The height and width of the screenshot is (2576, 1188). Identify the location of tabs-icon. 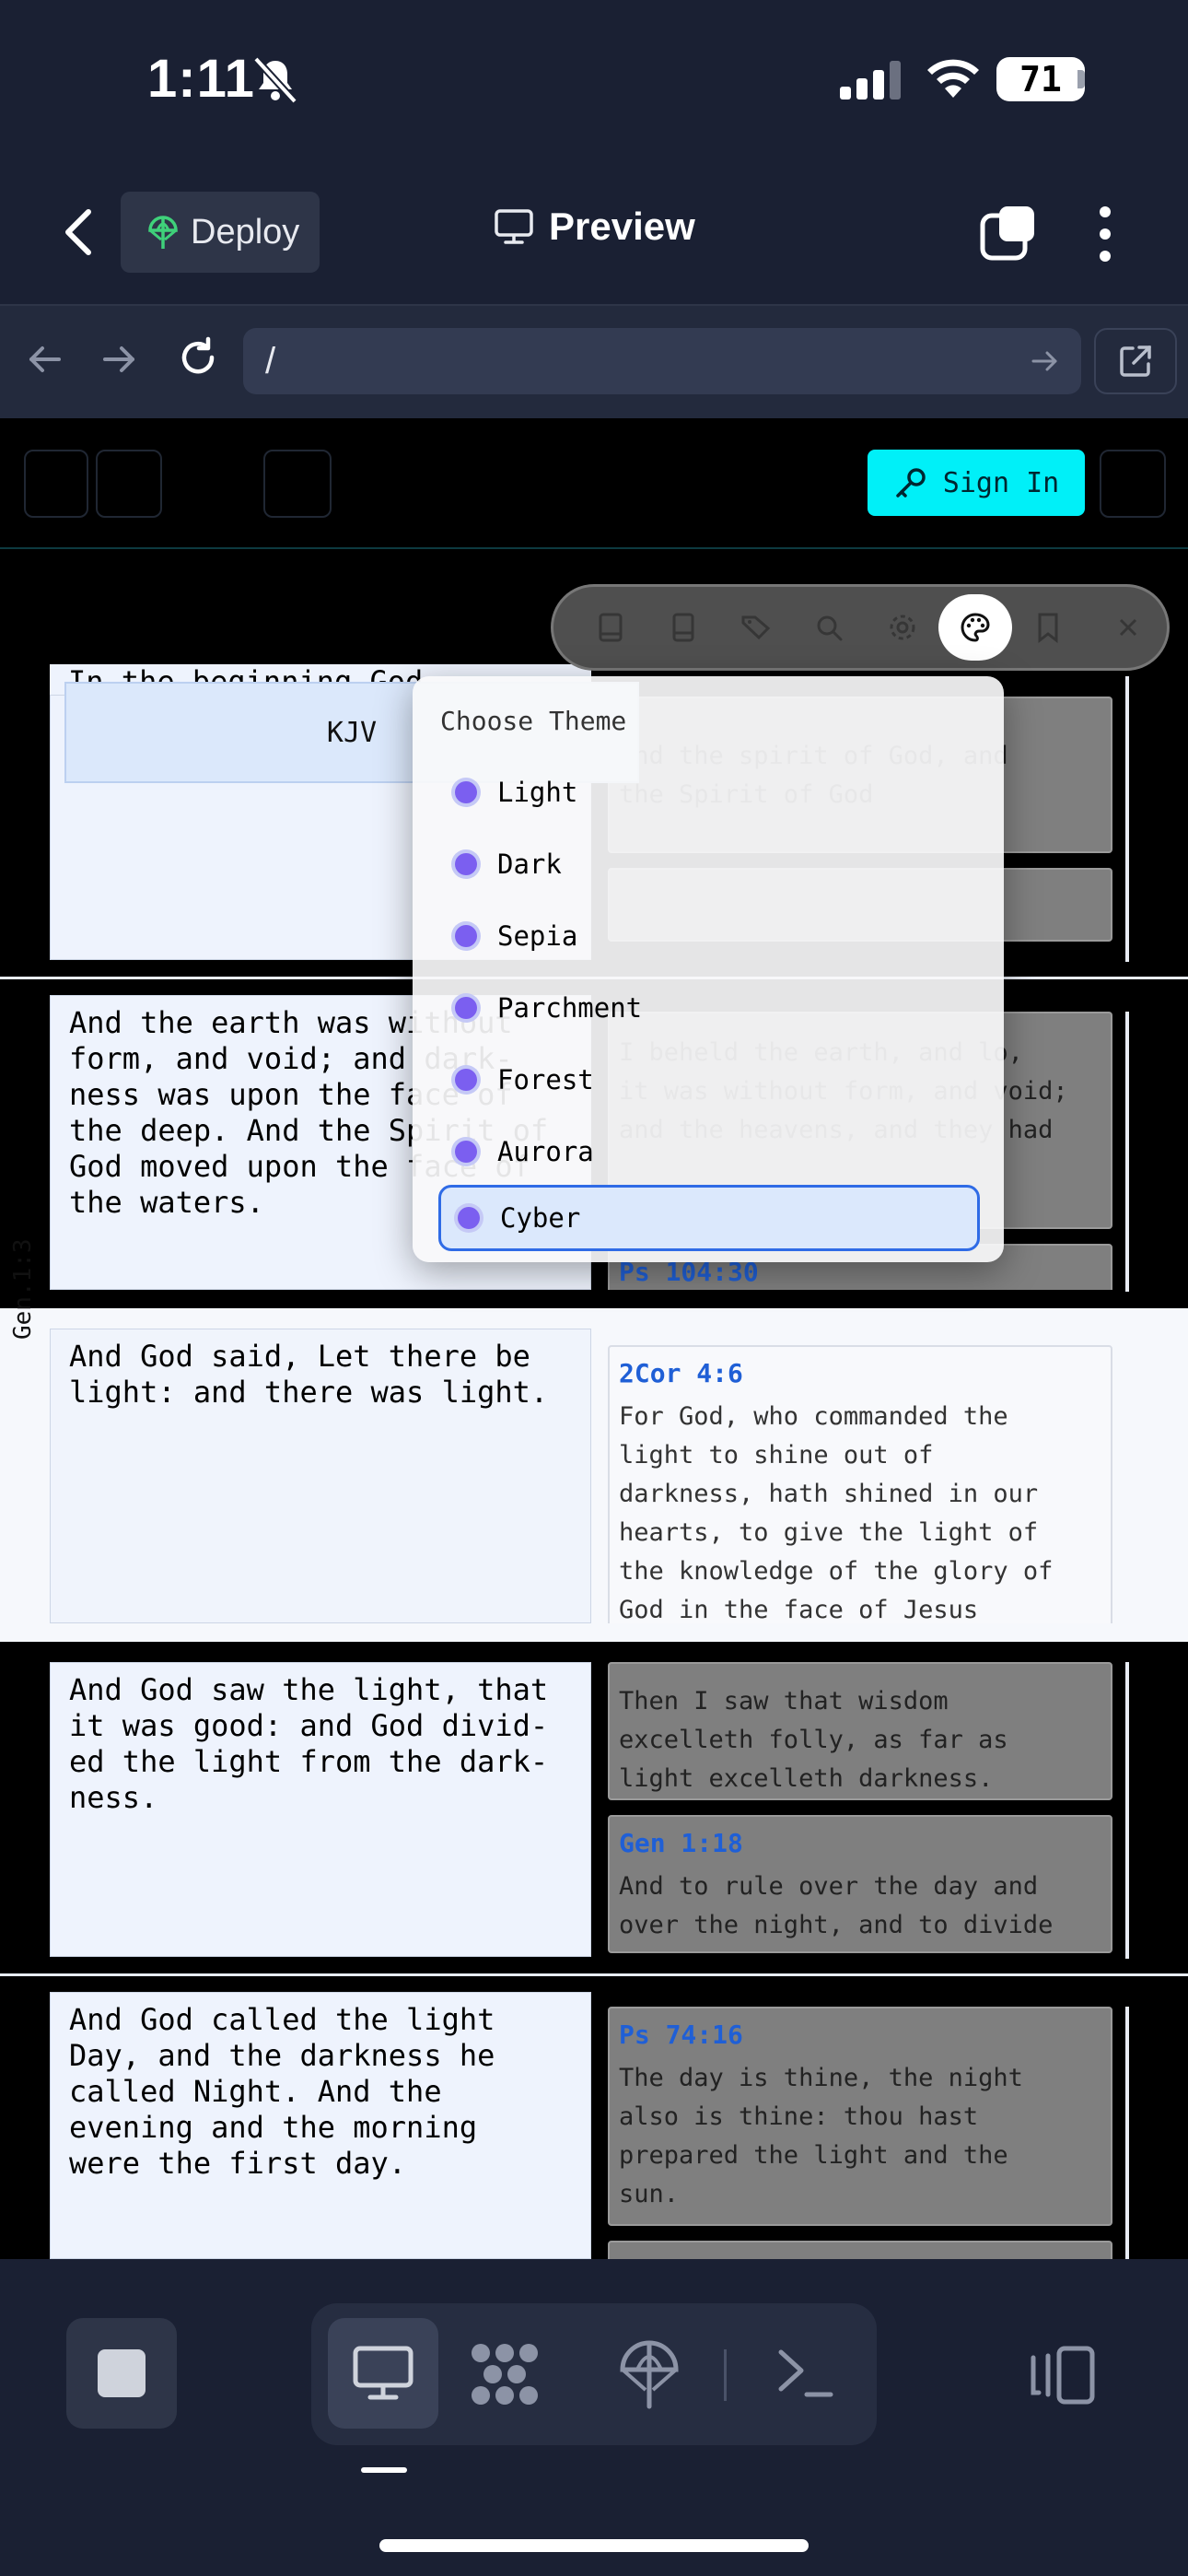
(1007, 233).